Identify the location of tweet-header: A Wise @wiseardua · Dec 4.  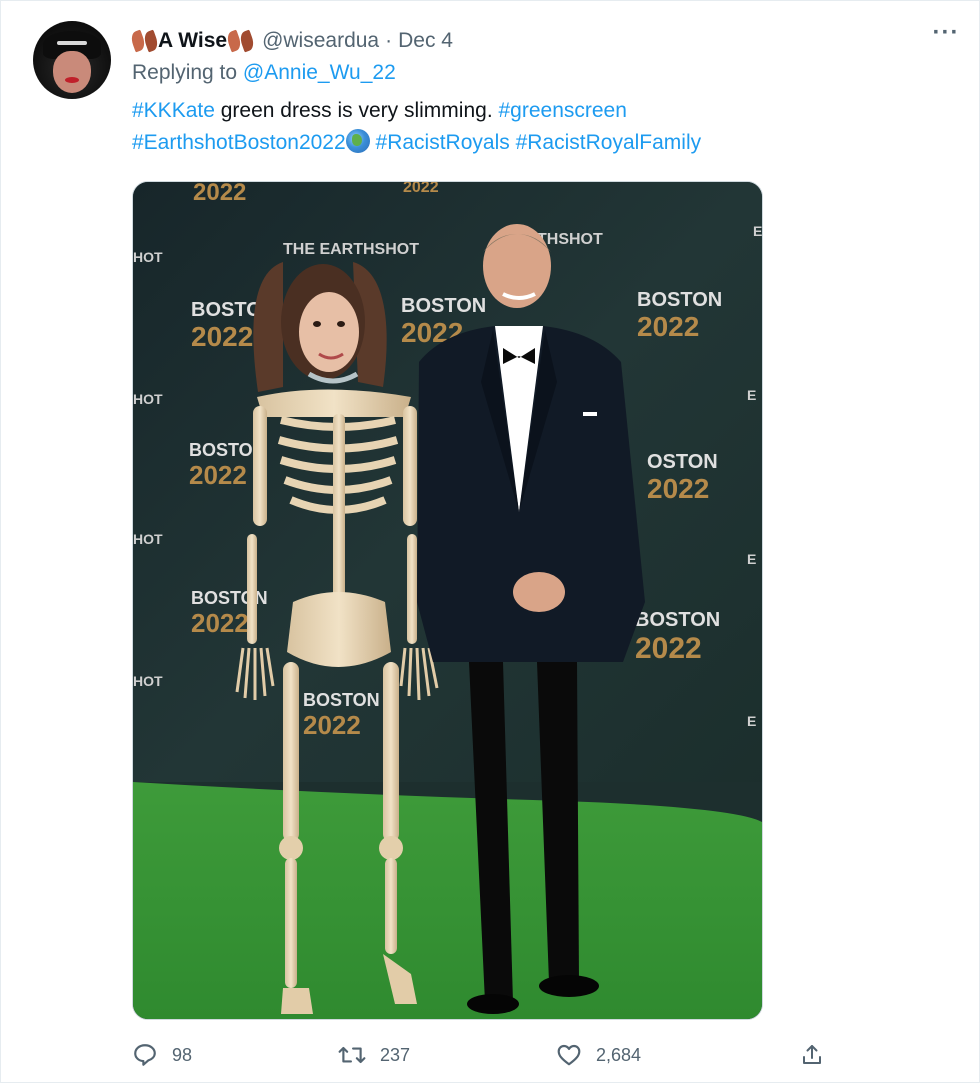
(290, 41).